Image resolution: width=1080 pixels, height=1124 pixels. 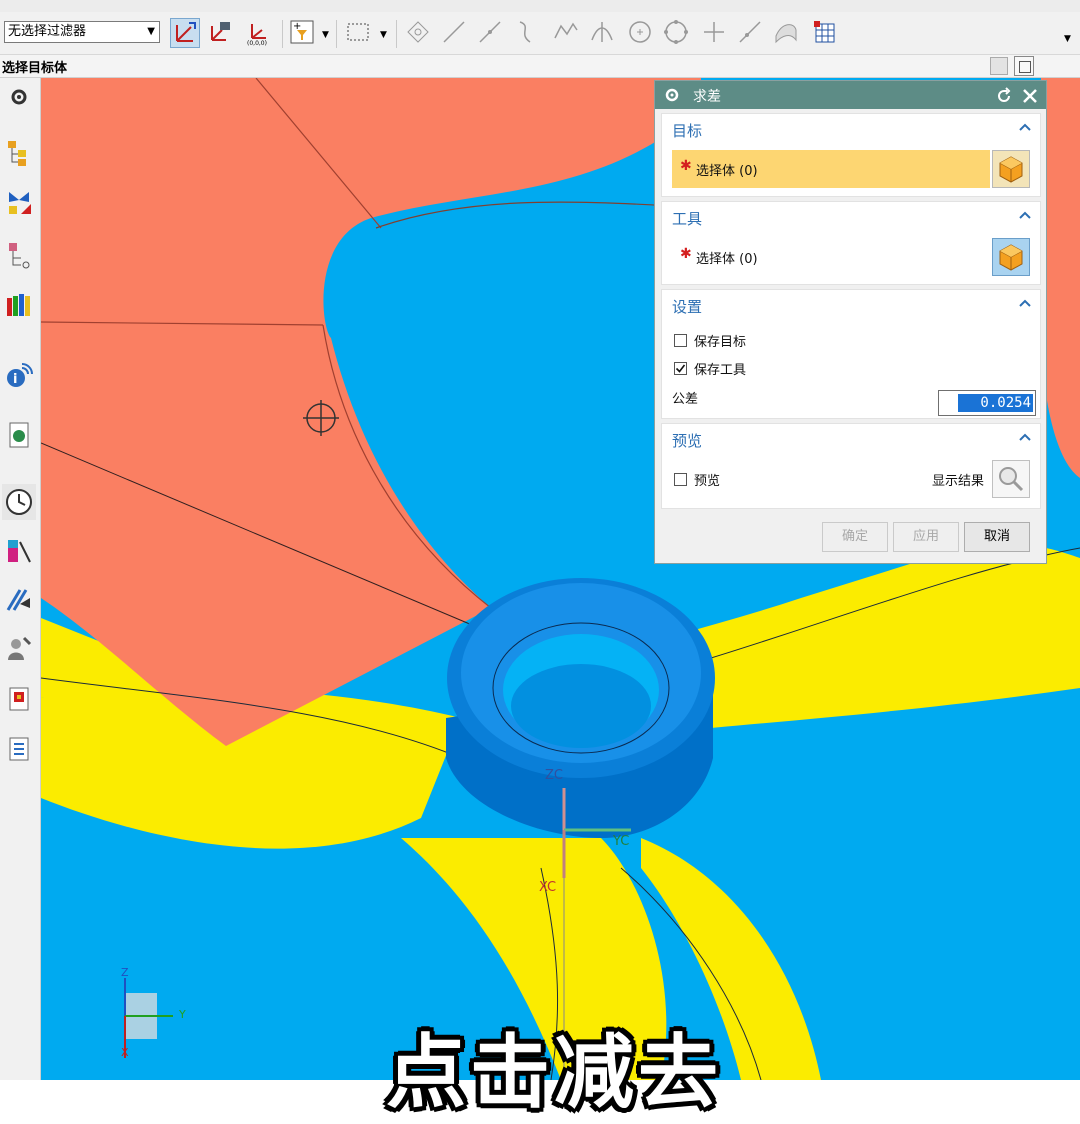 What do you see at coordinates (554, 1072) in the screenshot?
I see `video-caption: 点击减去` at bounding box center [554, 1072].